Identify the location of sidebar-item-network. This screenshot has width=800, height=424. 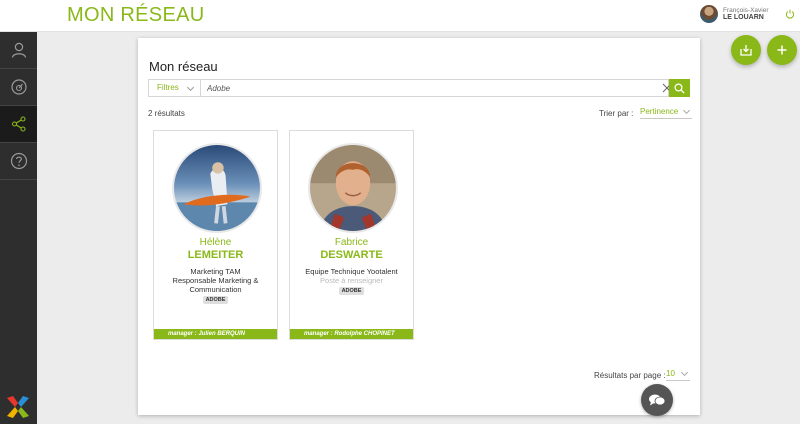
(18, 124).